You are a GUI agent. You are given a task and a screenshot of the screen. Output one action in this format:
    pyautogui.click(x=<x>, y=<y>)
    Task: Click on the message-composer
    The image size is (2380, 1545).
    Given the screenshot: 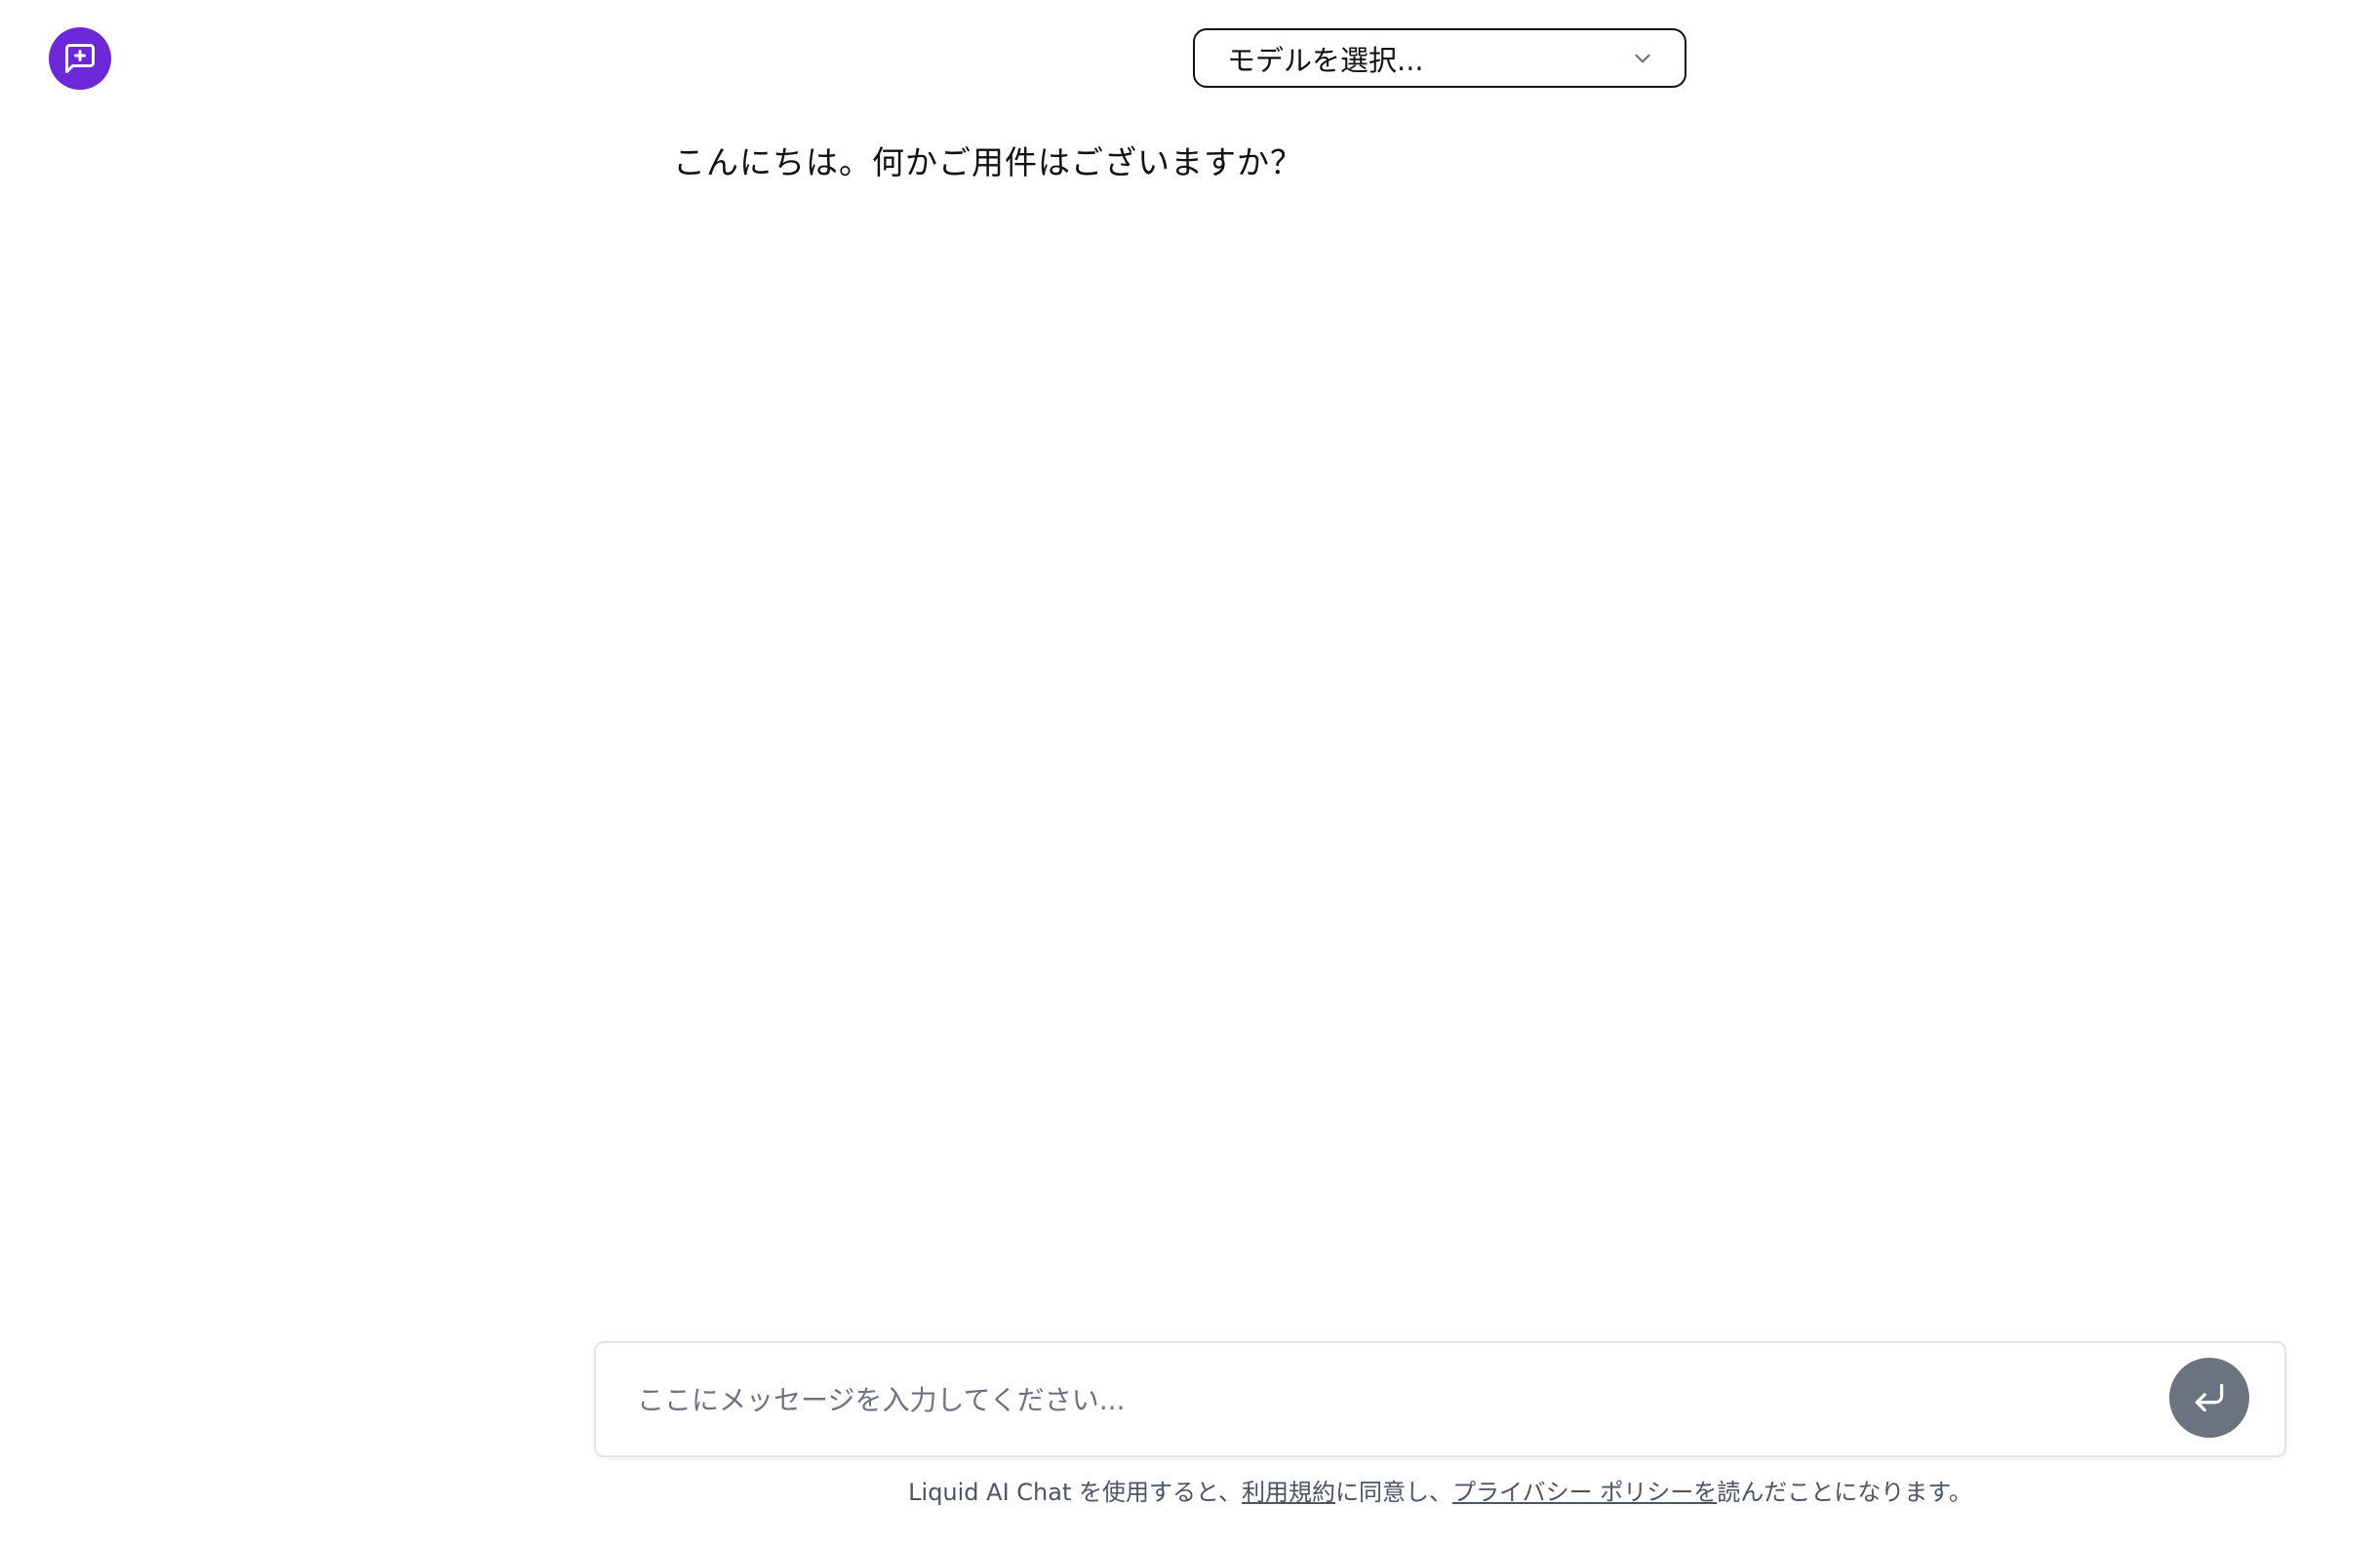 What is the action you would take?
    pyautogui.click(x=1440, y=1399)
    